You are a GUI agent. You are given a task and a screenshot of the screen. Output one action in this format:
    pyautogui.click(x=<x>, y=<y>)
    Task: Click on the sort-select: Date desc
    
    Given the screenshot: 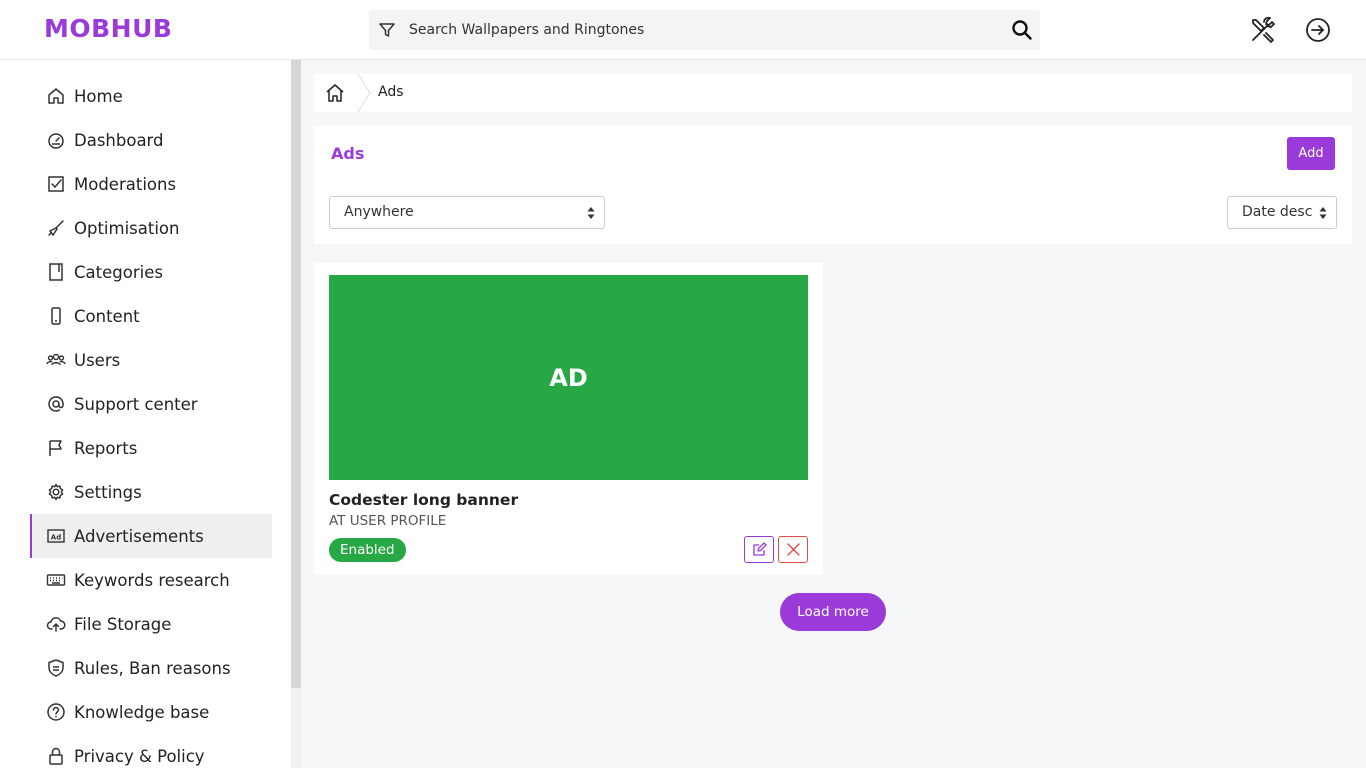 What is the action you would take?
    pyautogui.click(x=1282, y=212)
    